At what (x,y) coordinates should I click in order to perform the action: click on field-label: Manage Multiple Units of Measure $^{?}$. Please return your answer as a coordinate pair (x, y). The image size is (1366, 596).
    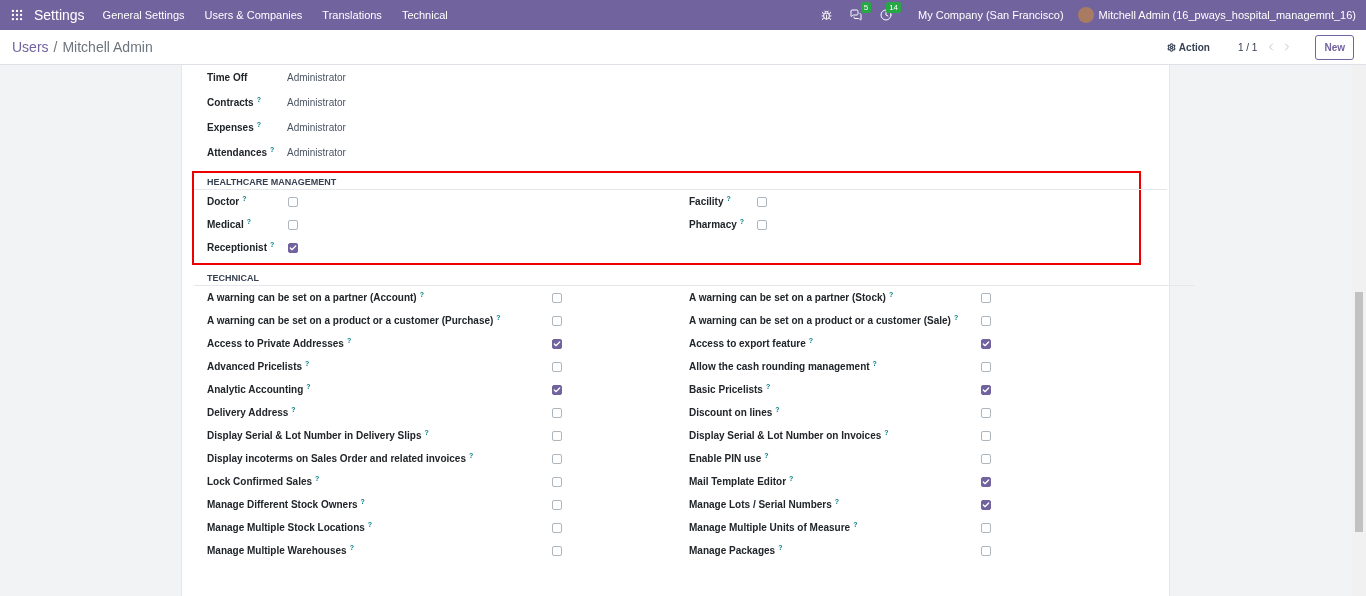
    Looking at the image, I should click on (774, 527).